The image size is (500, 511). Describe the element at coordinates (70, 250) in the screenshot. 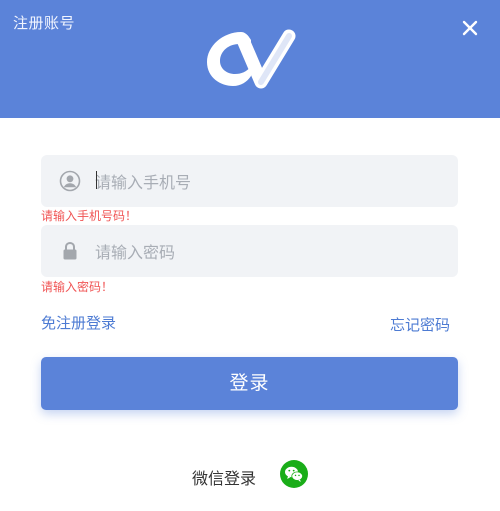

I see `lock-icon` at that location.